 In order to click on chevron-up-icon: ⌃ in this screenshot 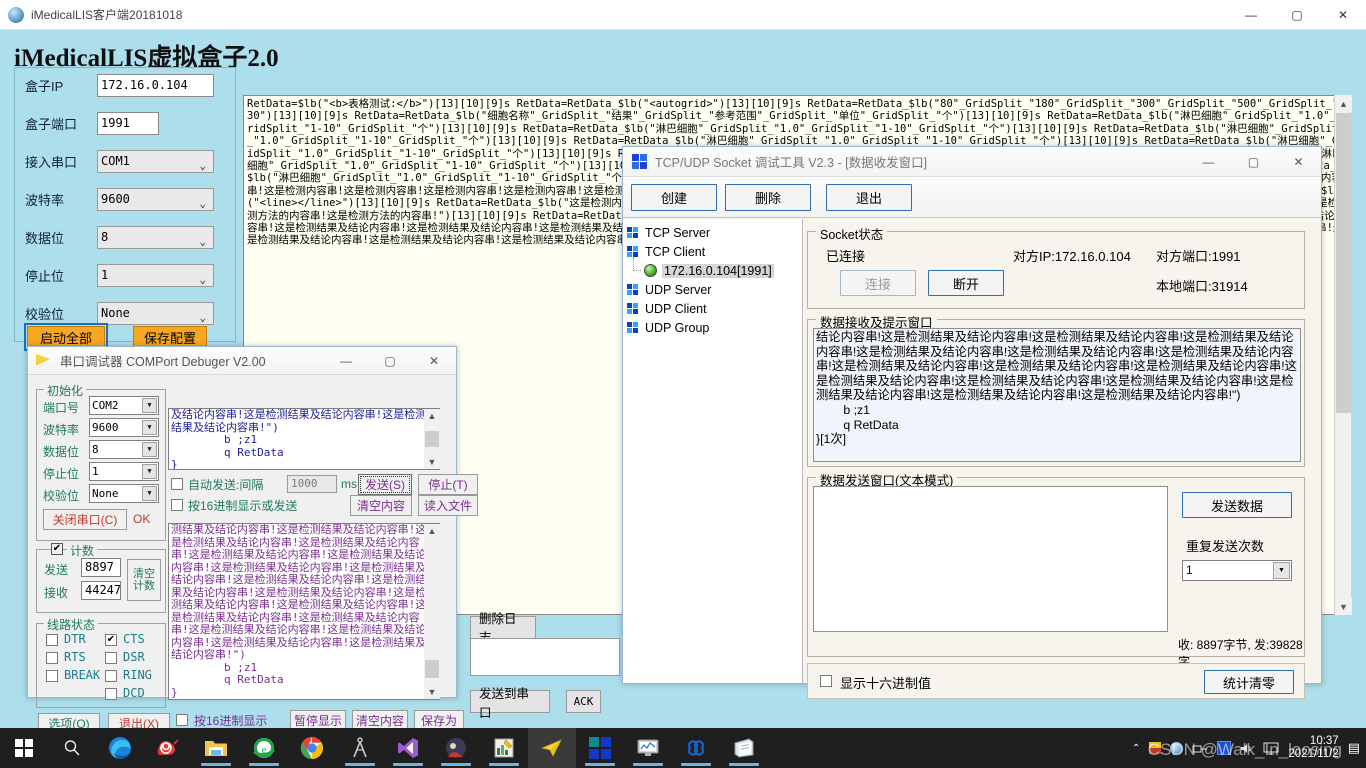, I will do `click(1136, 748)`.